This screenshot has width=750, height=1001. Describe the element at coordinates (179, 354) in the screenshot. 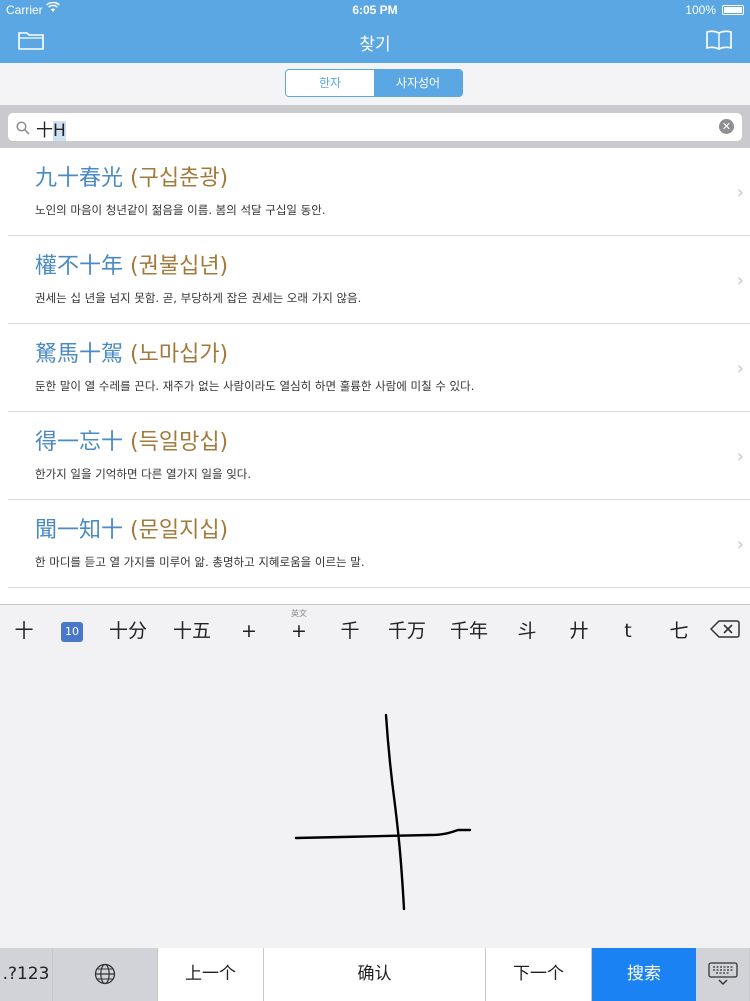

I see `idiom-reading: (노마십가)` at that location.